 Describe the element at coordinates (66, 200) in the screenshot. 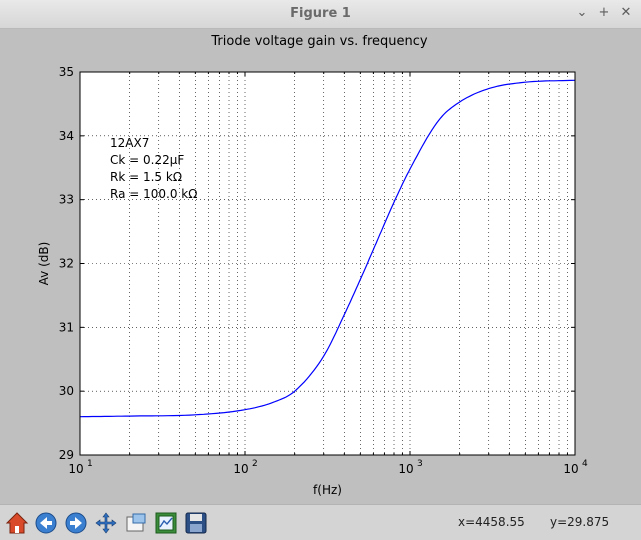

I see `y-tick-label: 33` at that location.